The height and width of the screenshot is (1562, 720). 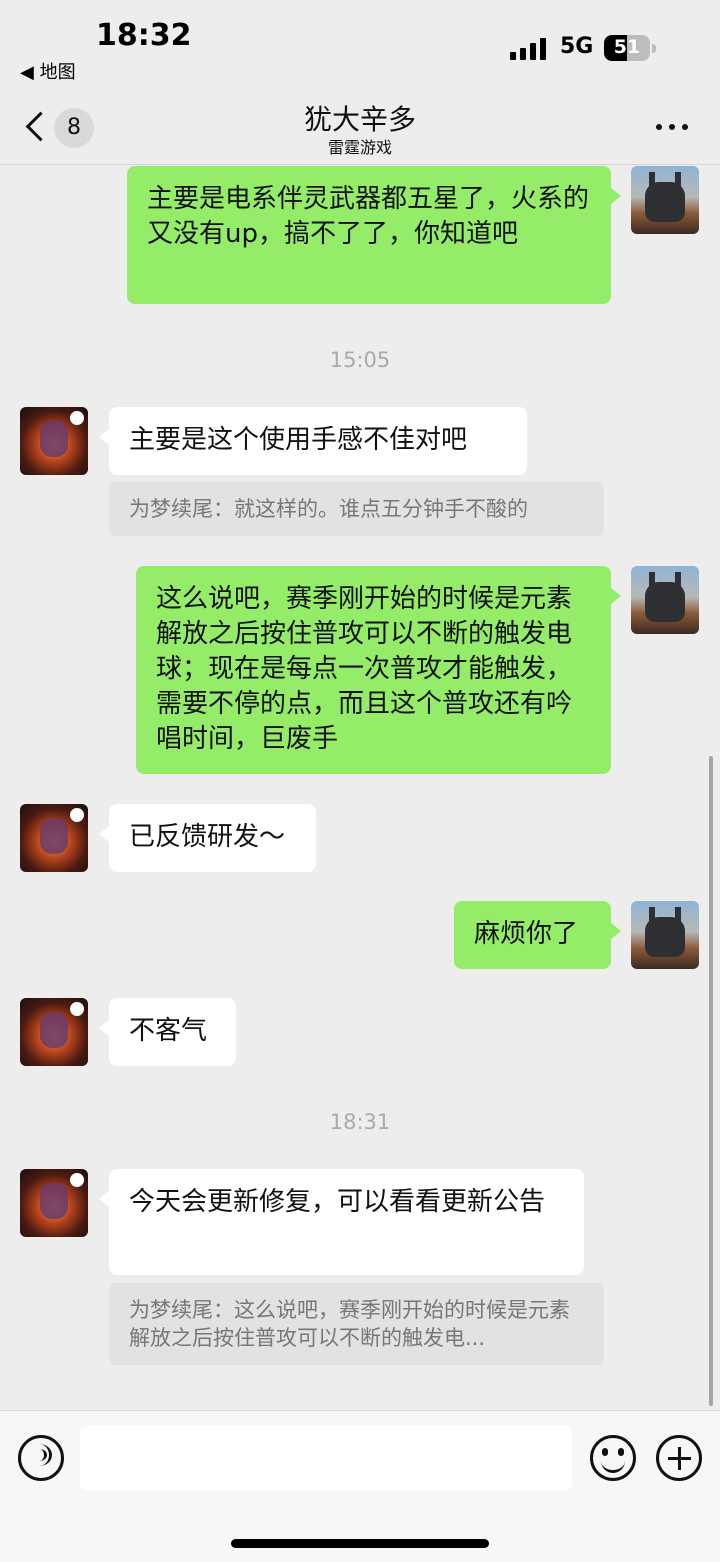 I want to click on timestamp: 18:31, so click(x=360, y=1122).